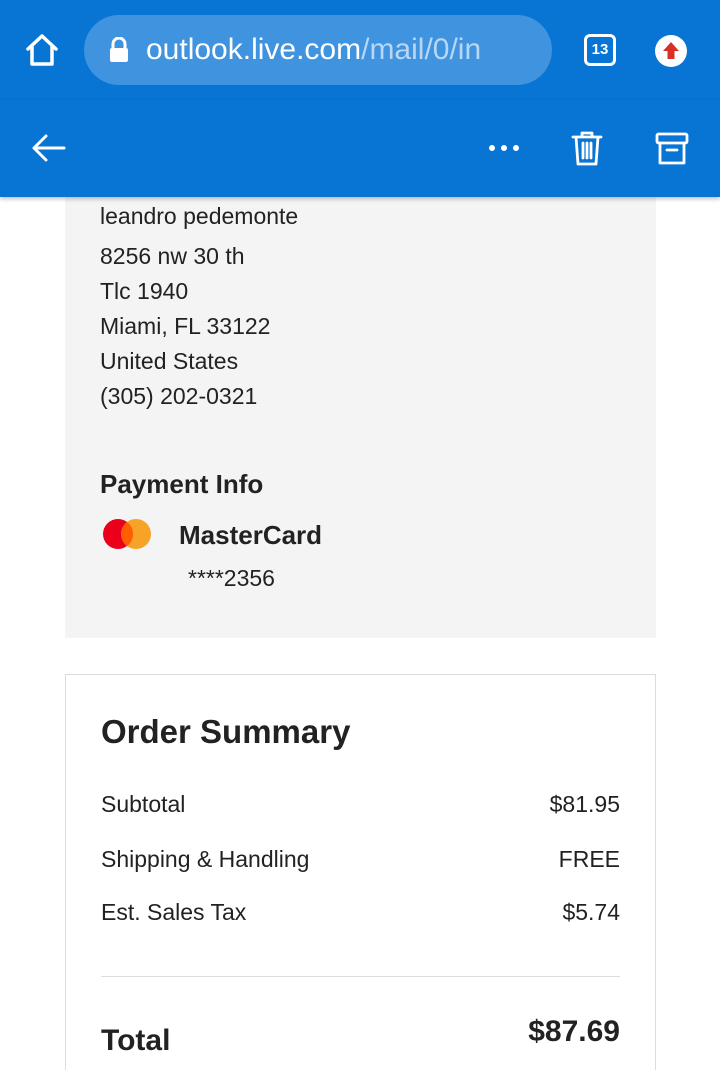 Image resolution: width=720 pixels, height=1070 pixels. What do you see at coordinates (251, 535) in the screenshot?
I see `card-brand: MasterCard` at bounding box center [251, 535].